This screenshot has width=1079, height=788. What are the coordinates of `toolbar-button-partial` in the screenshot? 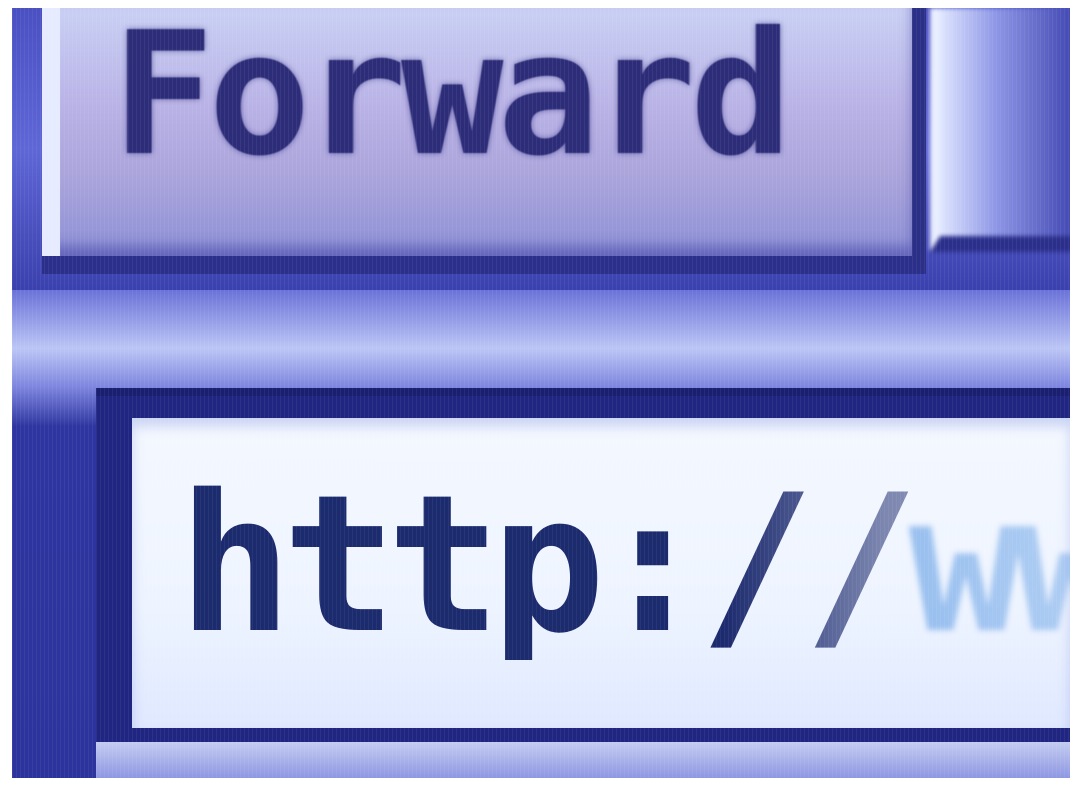 It's located at (1000, 130).